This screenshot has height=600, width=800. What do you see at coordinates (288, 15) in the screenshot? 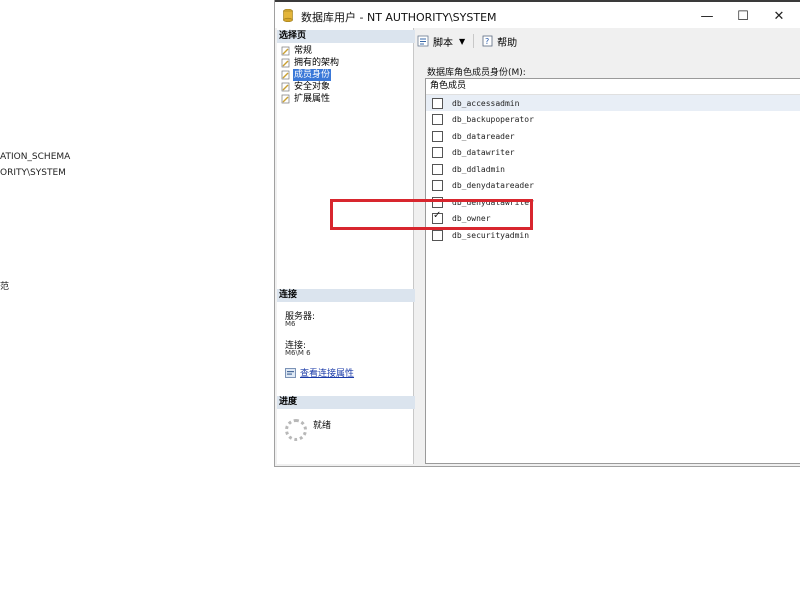
I see `database-icon` at bounding box center [288, 15].